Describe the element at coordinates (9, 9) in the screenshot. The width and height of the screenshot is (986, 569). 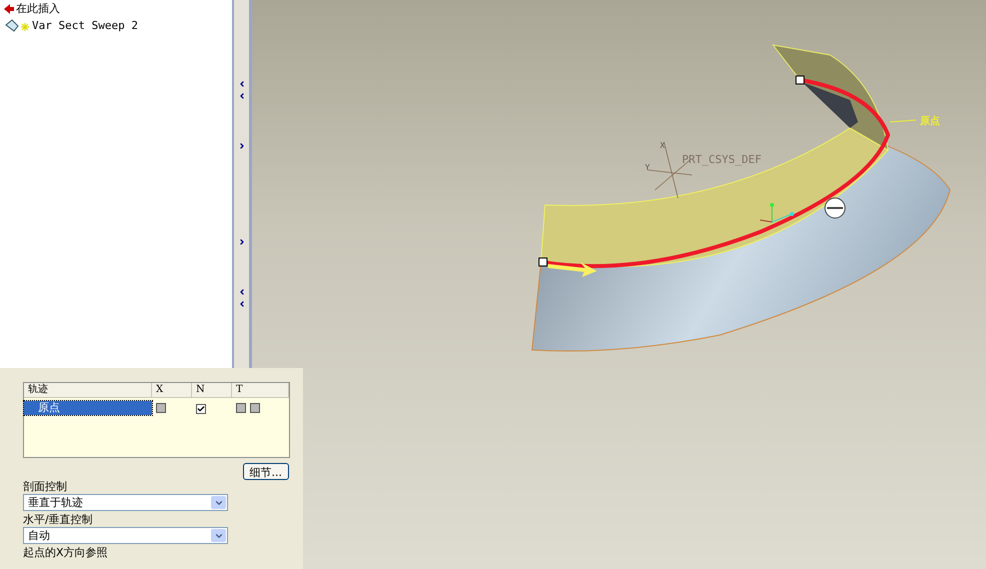
I see `arrow-icon` at that location.